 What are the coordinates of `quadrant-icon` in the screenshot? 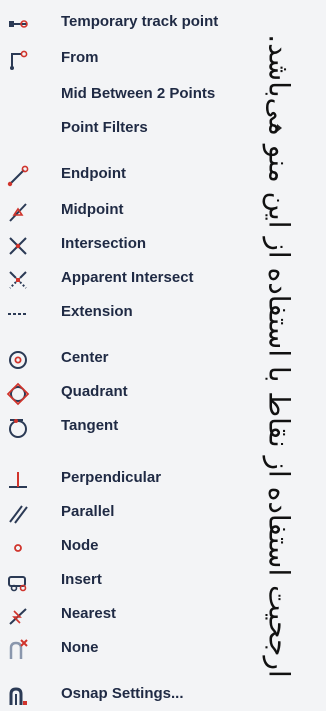 It's located at (18, 394).